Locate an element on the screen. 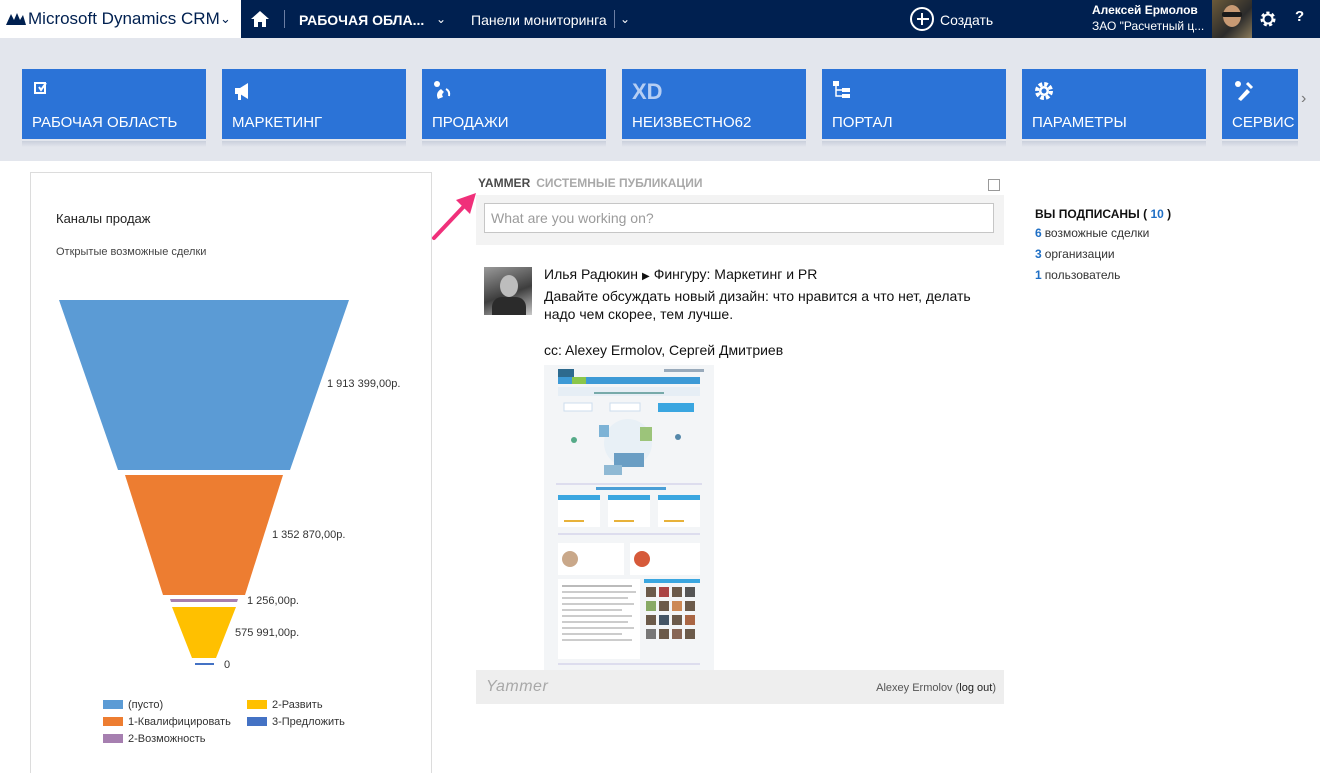 Image resolution: width=1320 pixels, height=773 pixels. legend-label: 2-Развить is located at coordinates (297, 705).